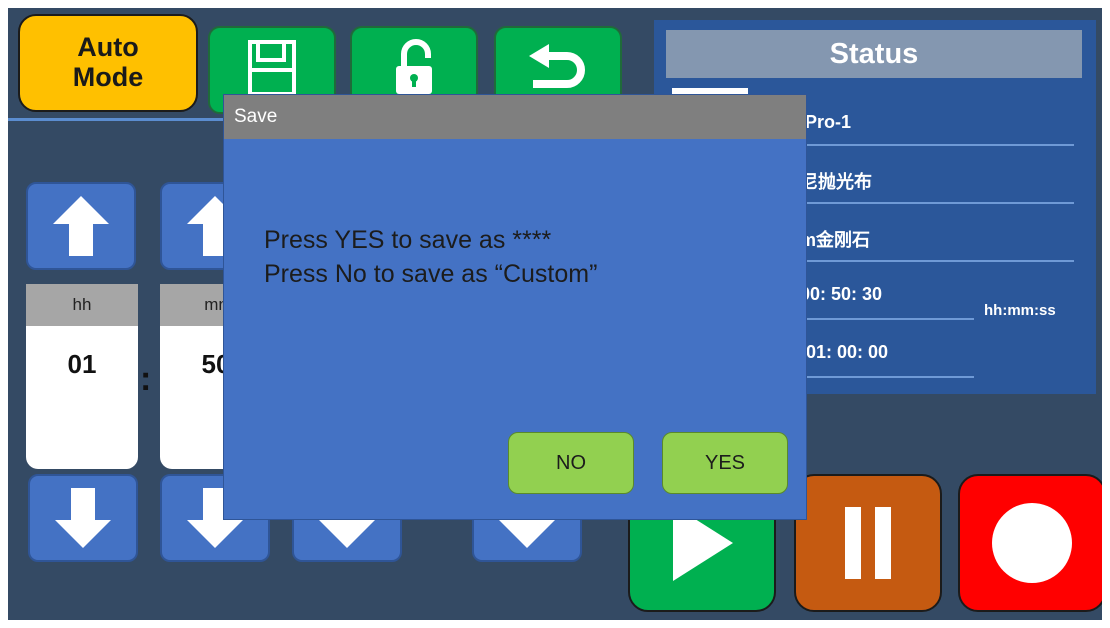 The image size is (1110, 628). What do you see at coordinates (83, 518) in the screenshot?
I see `hours-down-button` at bounding box center [83, 518].